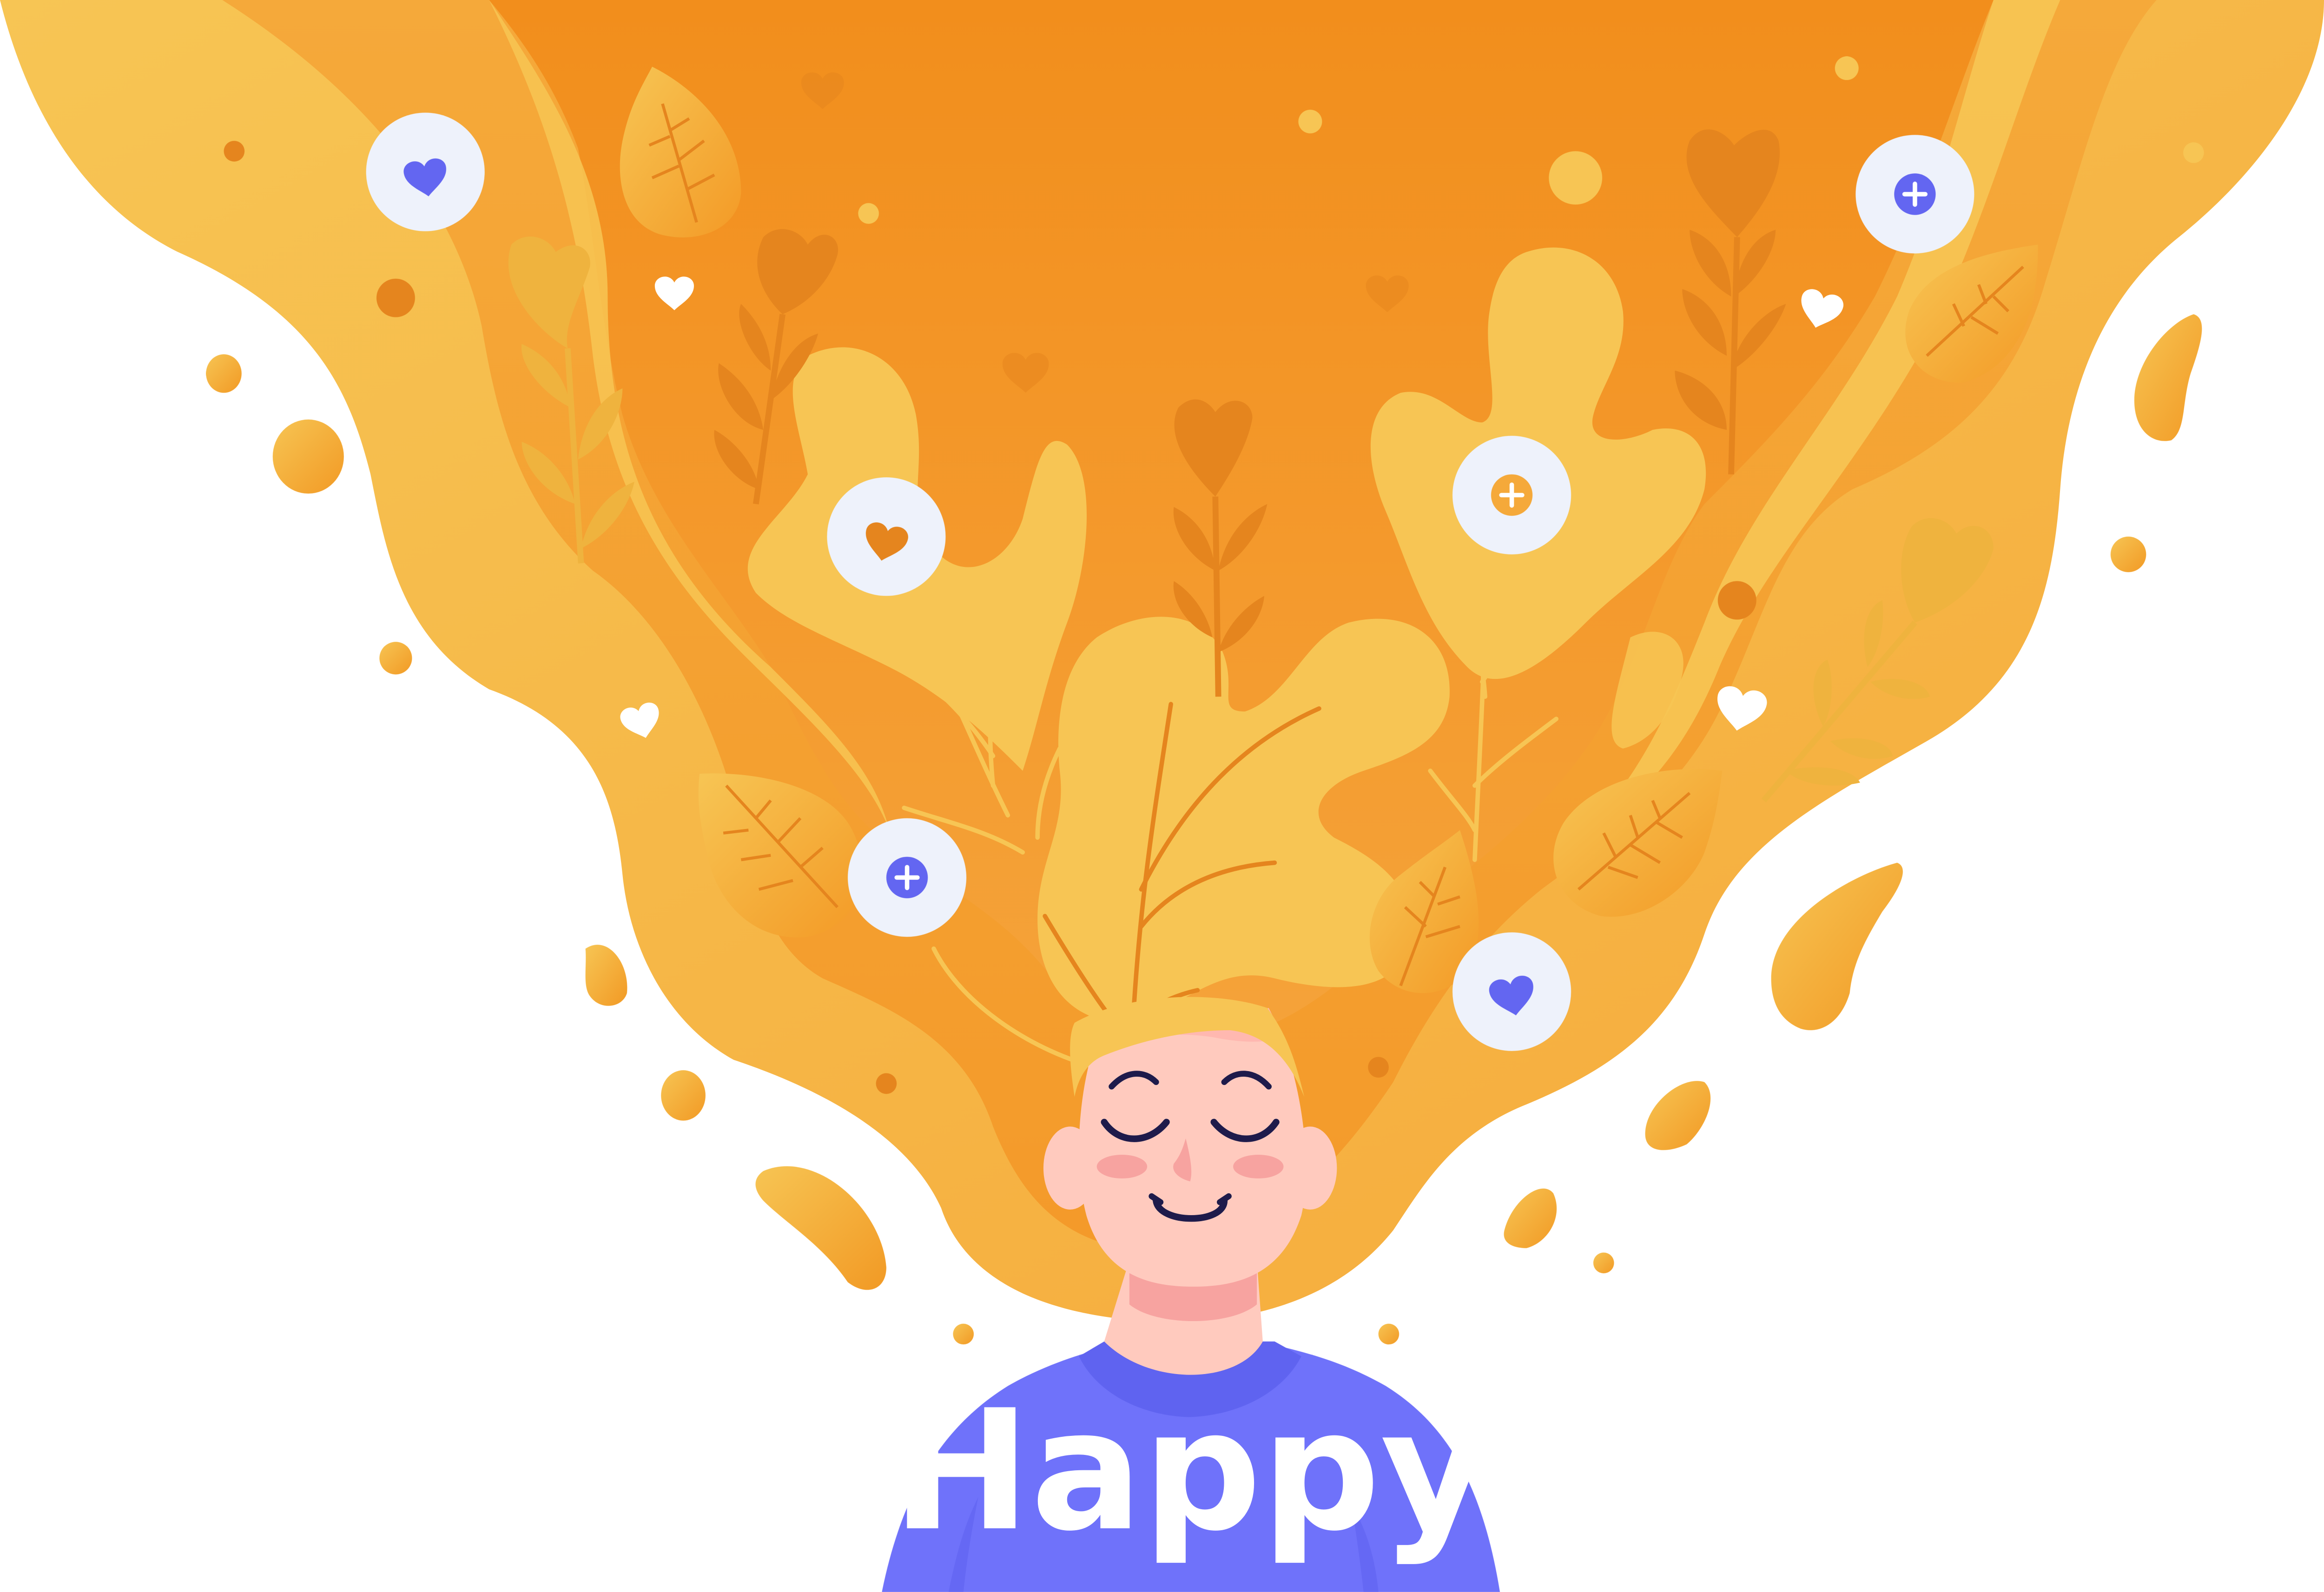 The image size is (2324, 1592). What do you see at coordinates (1258, 1166) in the screenshot?
I see `right-blush` at bounding box center [1258, 1166].